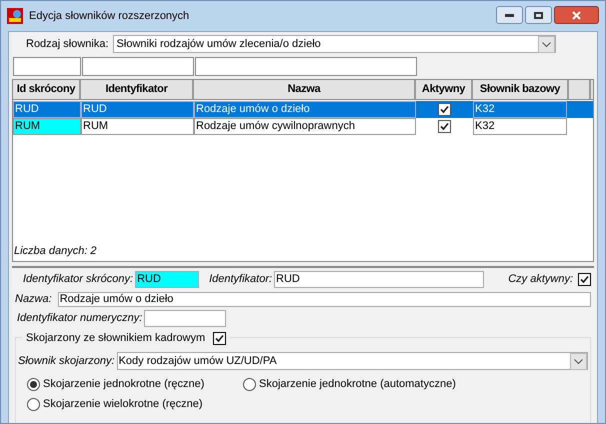 This screenshot has width=606, height=424. What do you see at coordinates (415, 384) in the screenshot?
I see `radio-option: Skojarzenie jednokrotne (automatyczne)` at bounding box center [415, 384].